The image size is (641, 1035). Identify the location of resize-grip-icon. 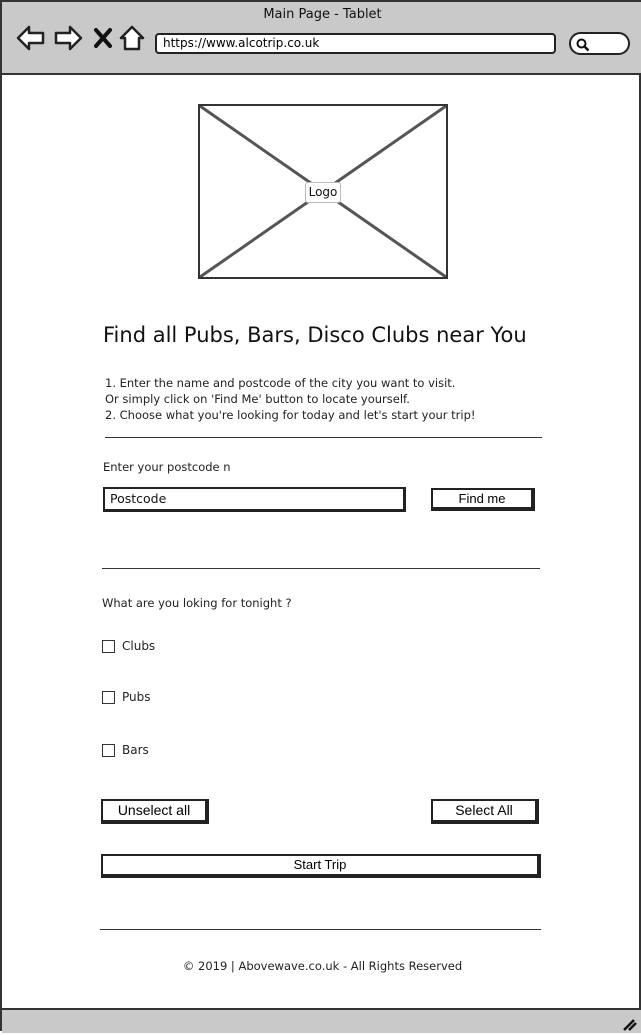
(629, 1025).